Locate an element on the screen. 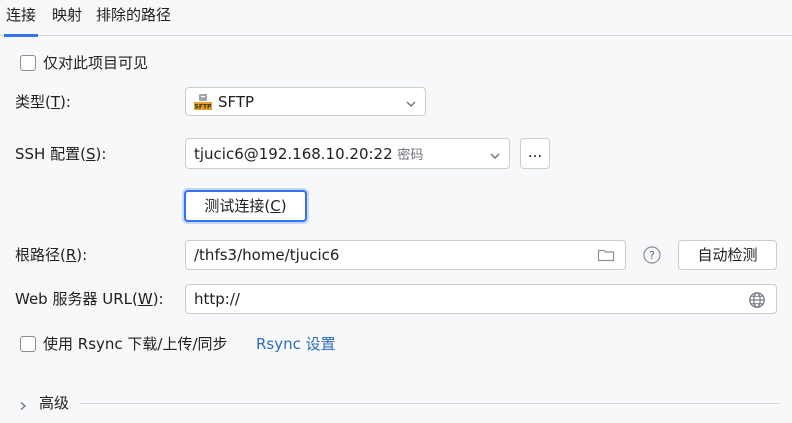 The height and width of the screenshot is (423, 792). chevron-right-icon is located at coordinates (23, 403).